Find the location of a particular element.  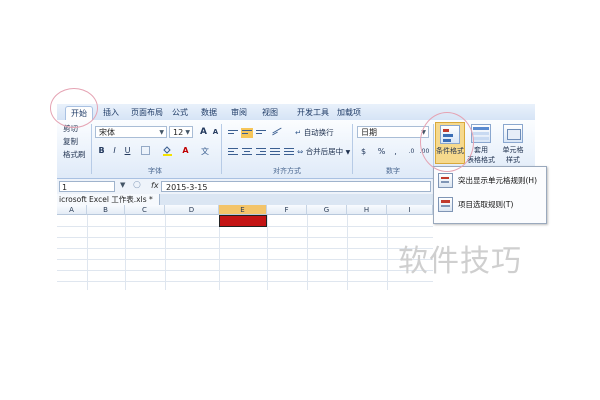

column-header-b: B is located at coordinates (106, 210).